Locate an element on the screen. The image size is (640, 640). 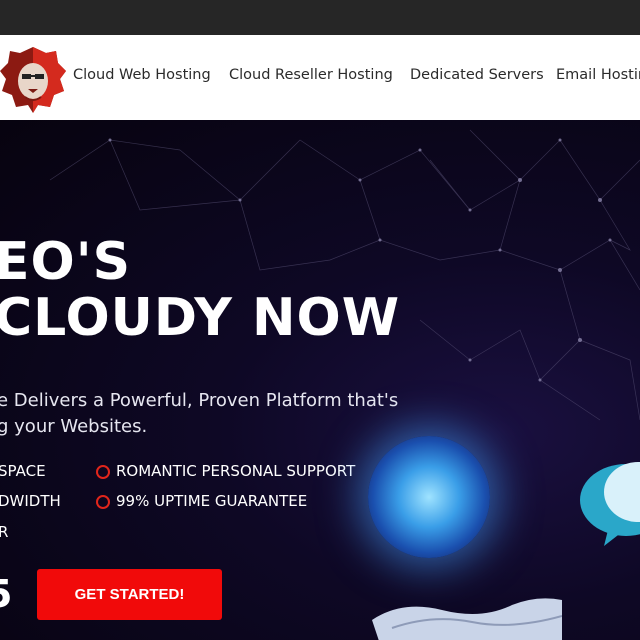
nav-cloud-web-hosting: Cloud Web Hosting is located at coordinates (142, 75).